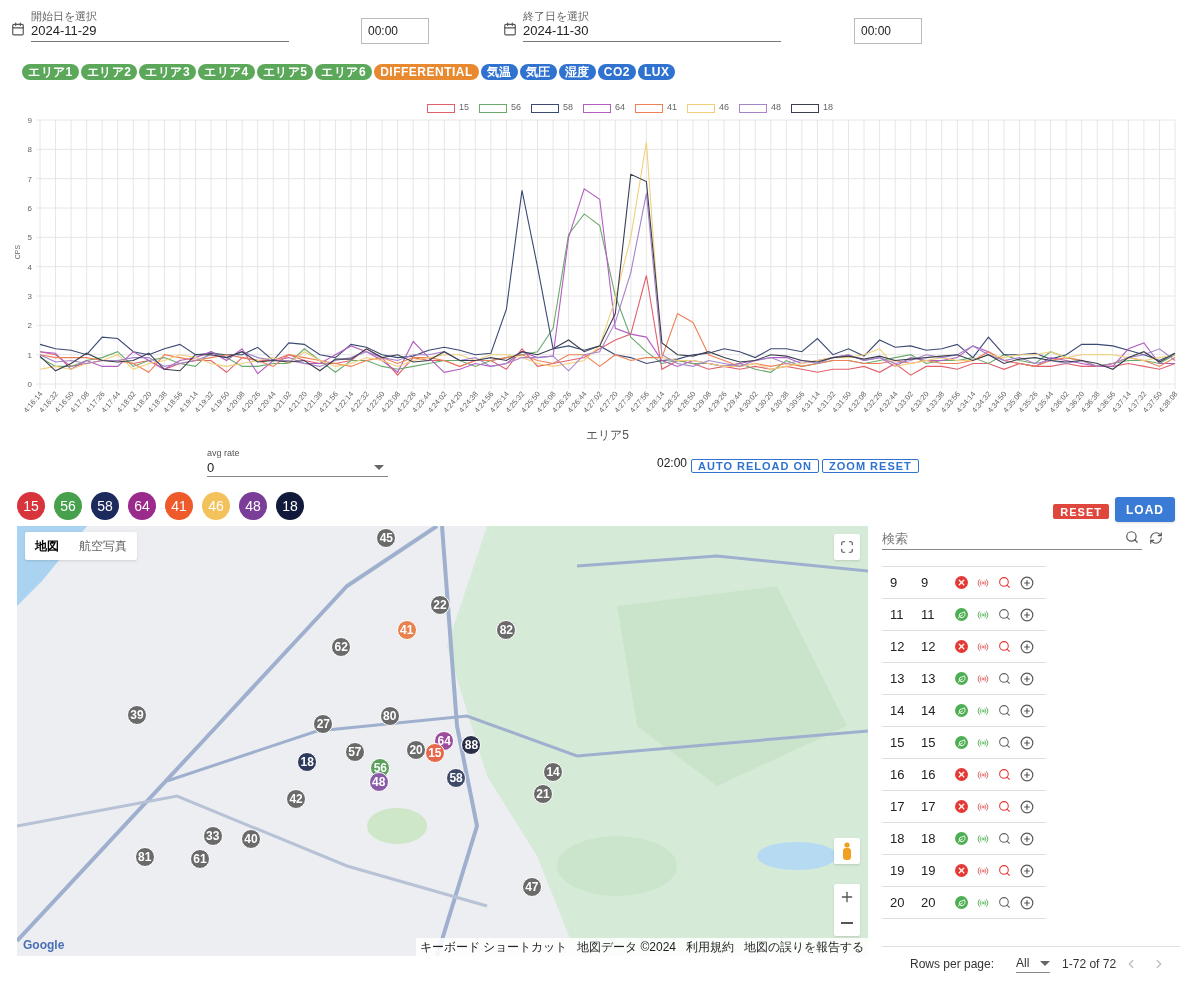  I want to click on person-figure-icon, so click(847, 851).